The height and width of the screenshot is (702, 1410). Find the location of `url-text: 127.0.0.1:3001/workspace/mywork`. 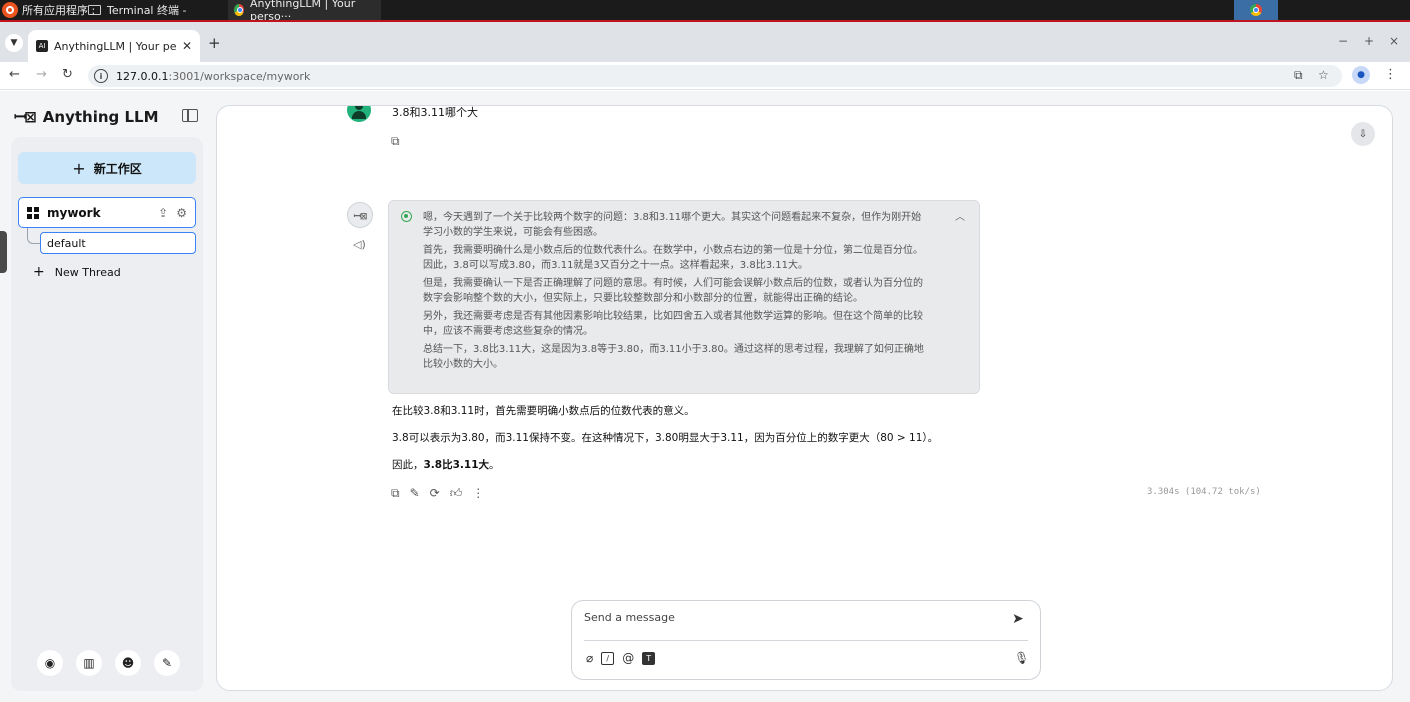

url-text: 127.0.0.1:3001/workspace/mywork is located at coordinates (213, 76).